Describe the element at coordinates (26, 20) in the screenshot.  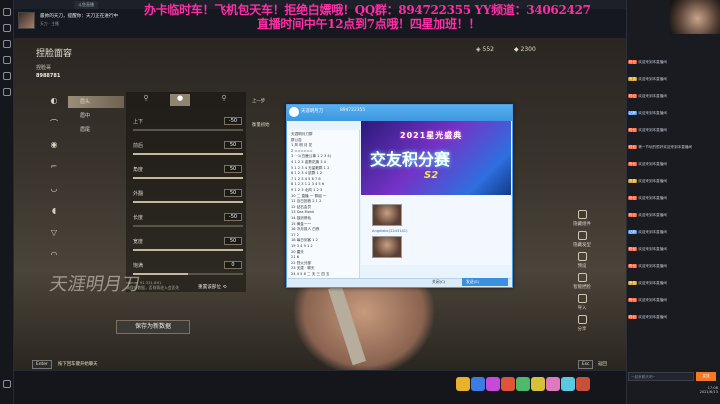
I see `streamer-avatar` at that location.